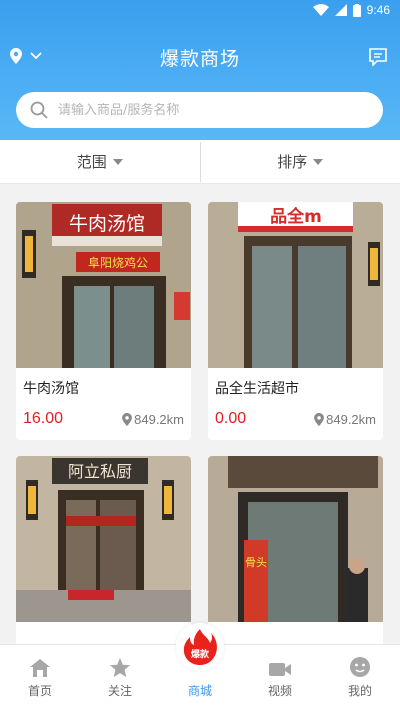 The image size is (400, 711). What do you see at coordinates (39, 691) in the screenshot?
I see `tab-home-label: 首页` at bounding box center [39, 691].